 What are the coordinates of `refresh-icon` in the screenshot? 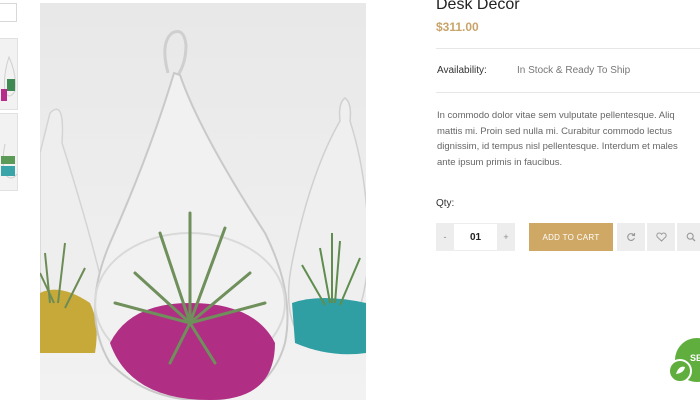 It's located at (631, 236).